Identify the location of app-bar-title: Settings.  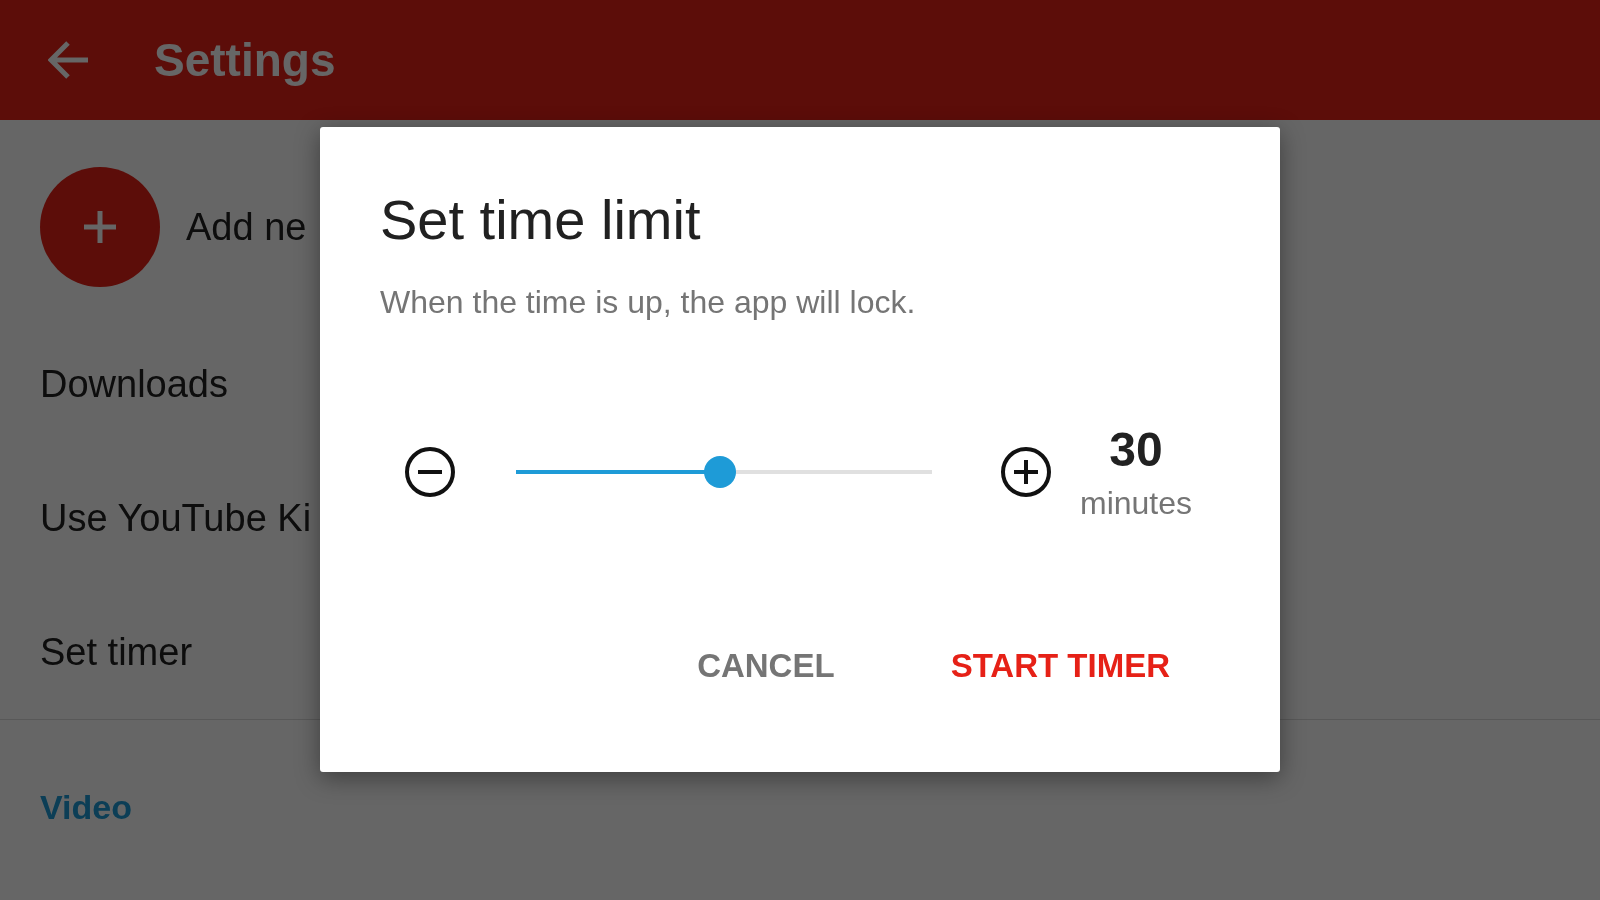
(245, 60).